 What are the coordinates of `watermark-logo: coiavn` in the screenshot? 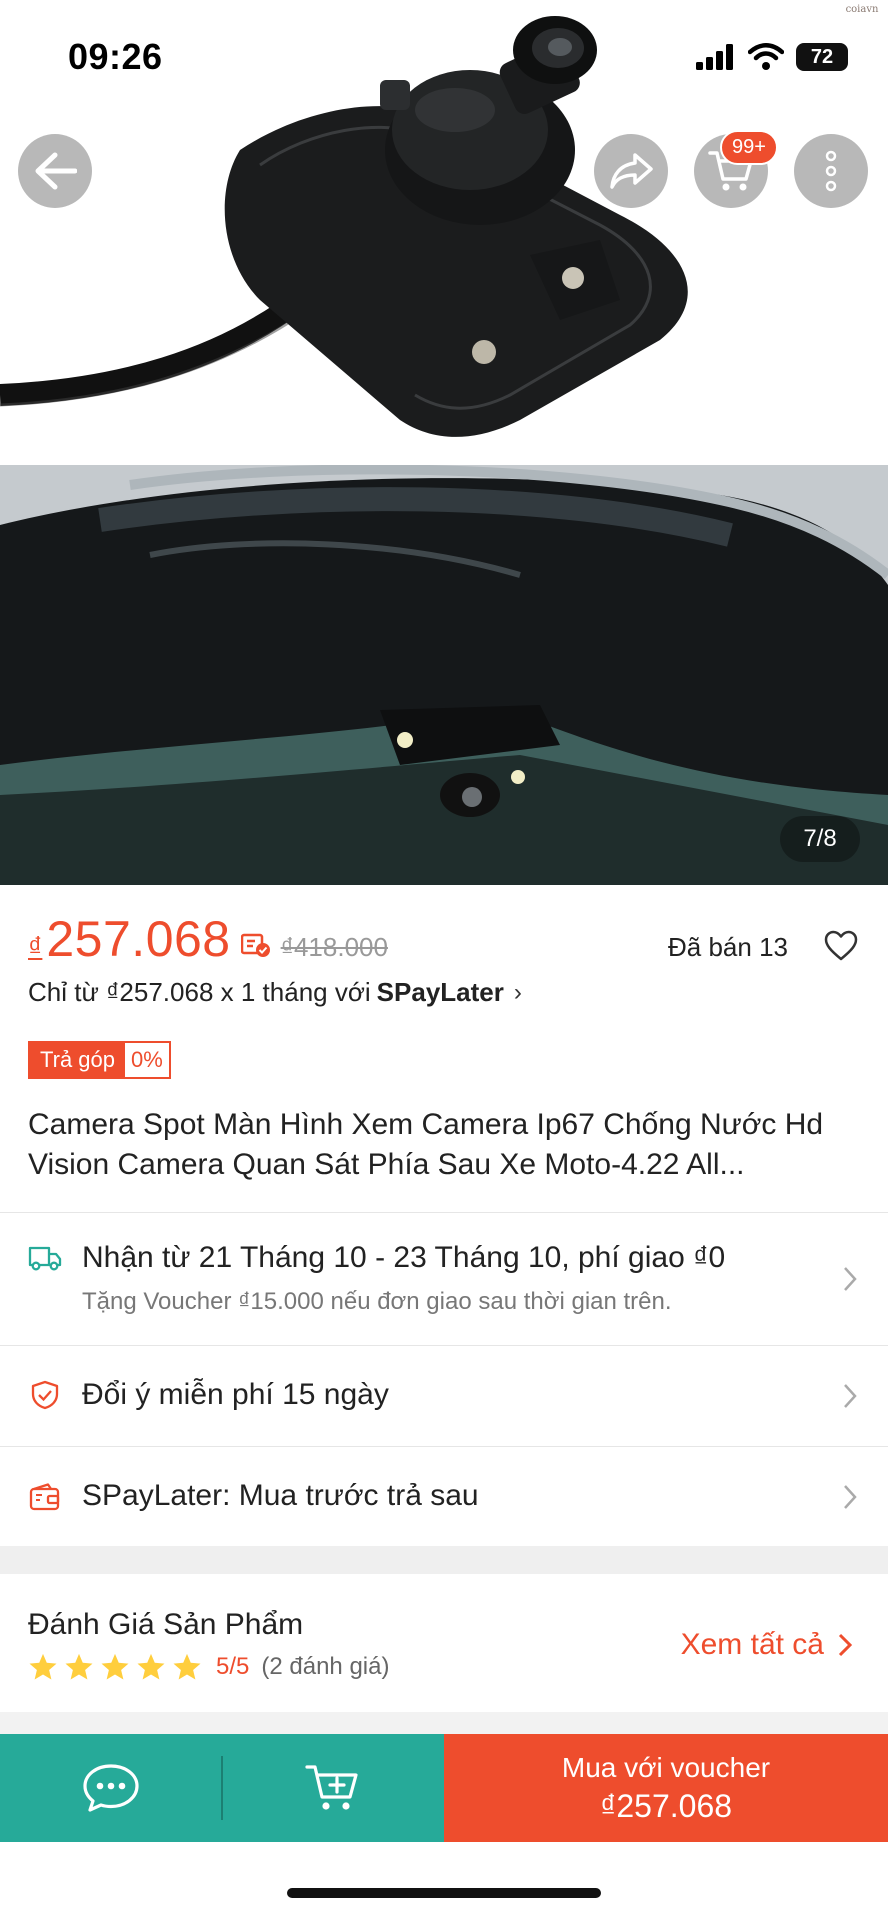 It's located at (862, 9).